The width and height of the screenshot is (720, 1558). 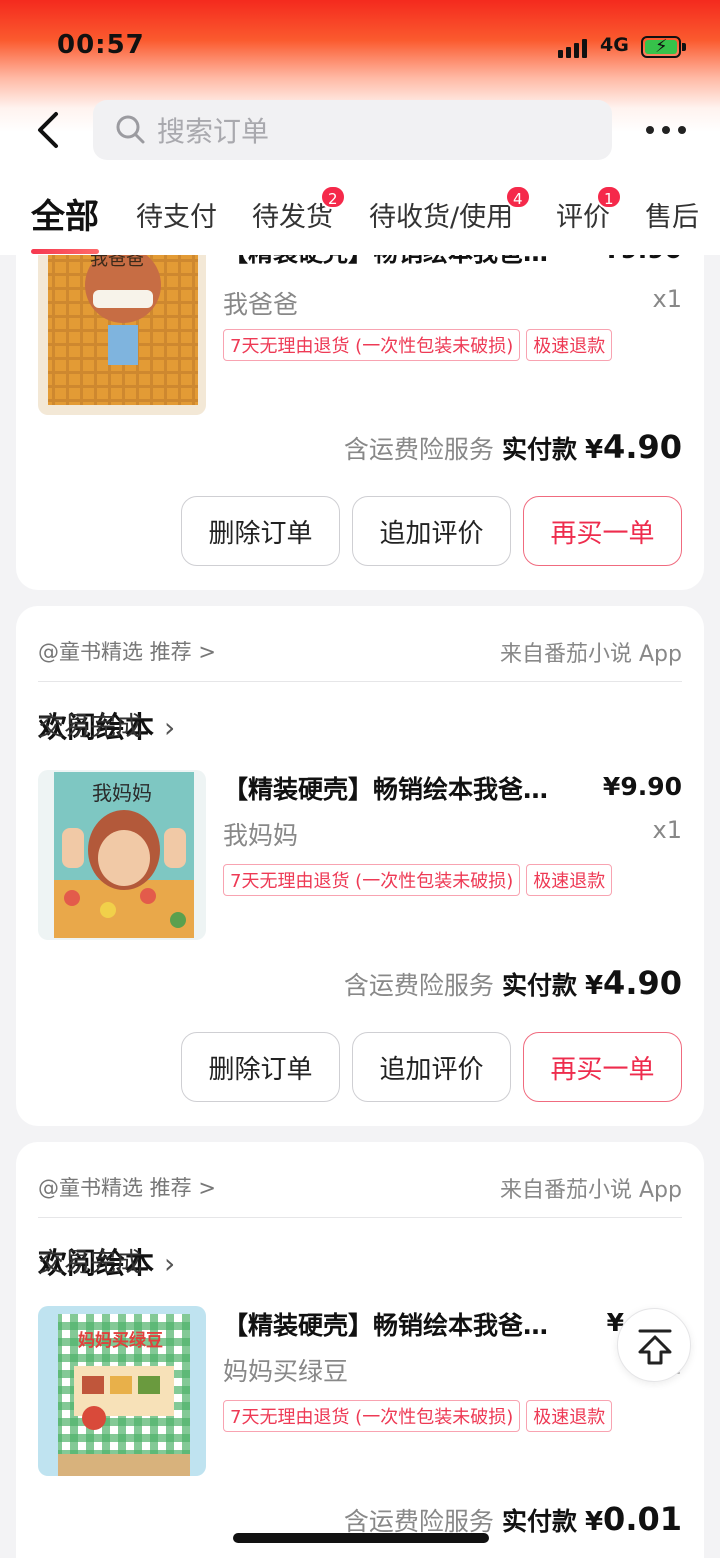 I want to click on search-input: 搜索订单, so click(x=352, y=130).